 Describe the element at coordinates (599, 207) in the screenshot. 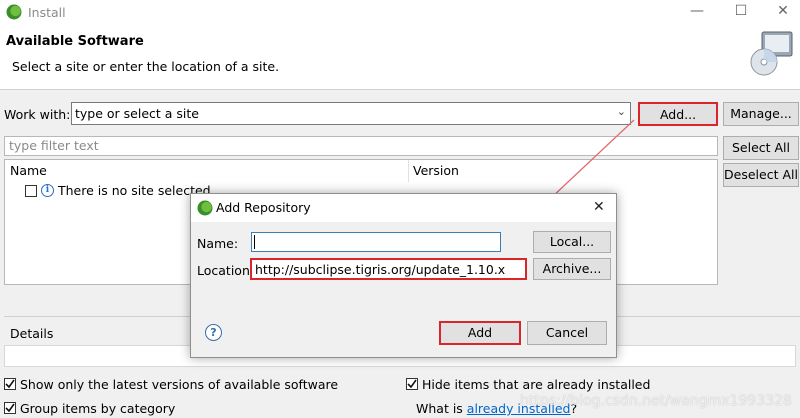

I see `dialog-close-button: ✕` at that location.